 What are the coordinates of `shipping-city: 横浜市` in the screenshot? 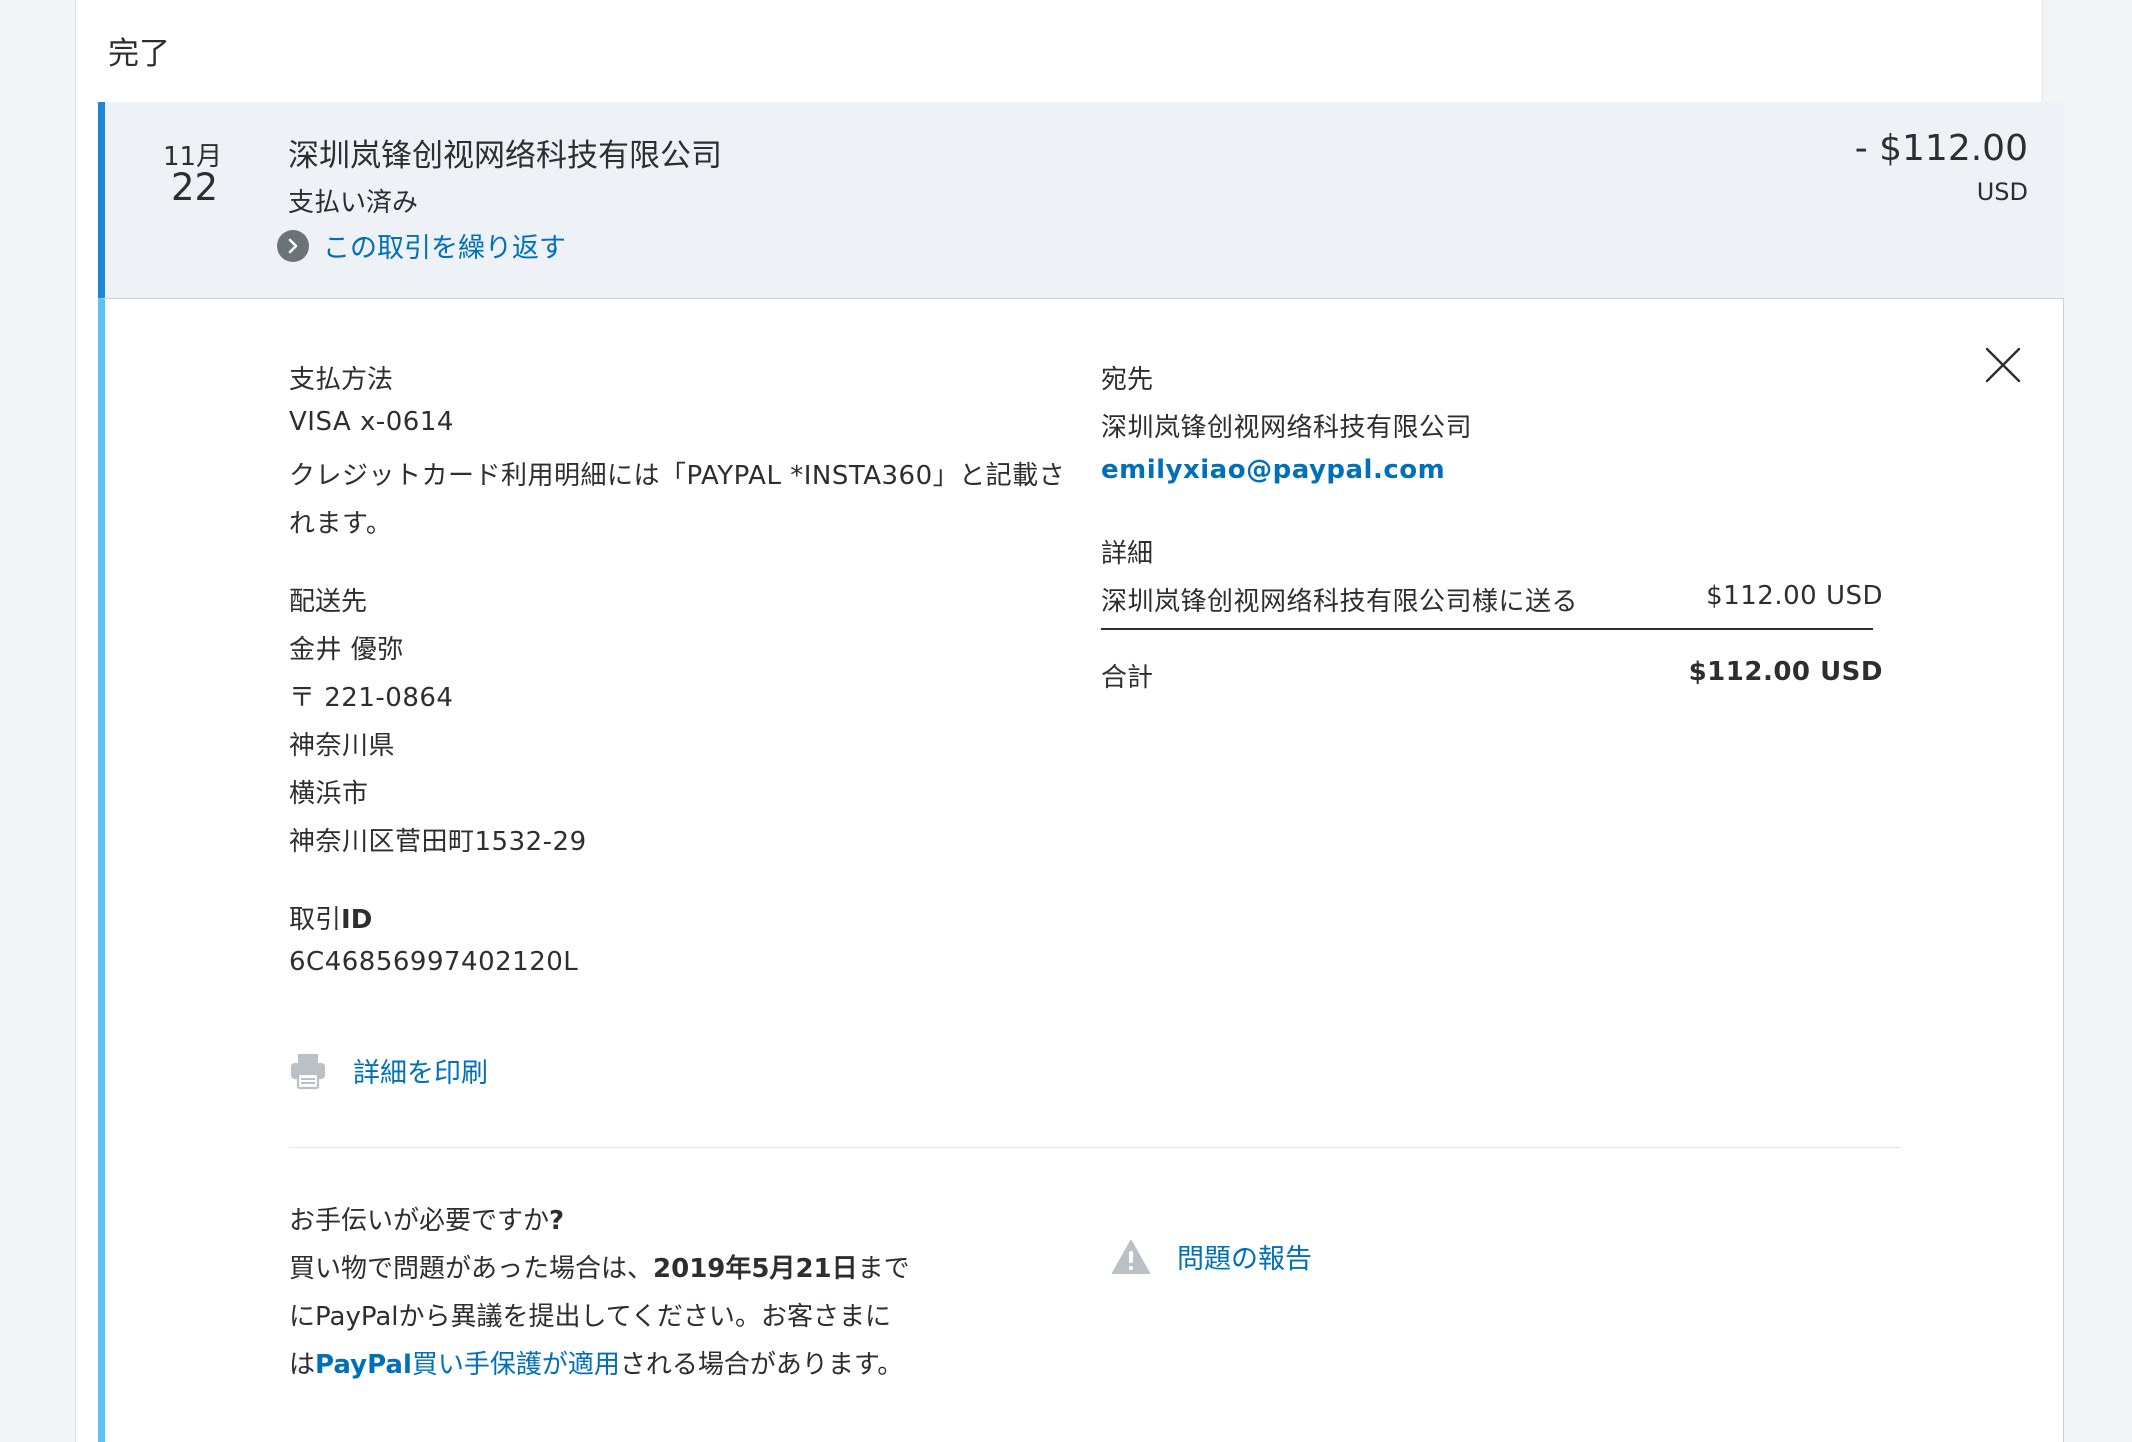 It's located at (329, 794).